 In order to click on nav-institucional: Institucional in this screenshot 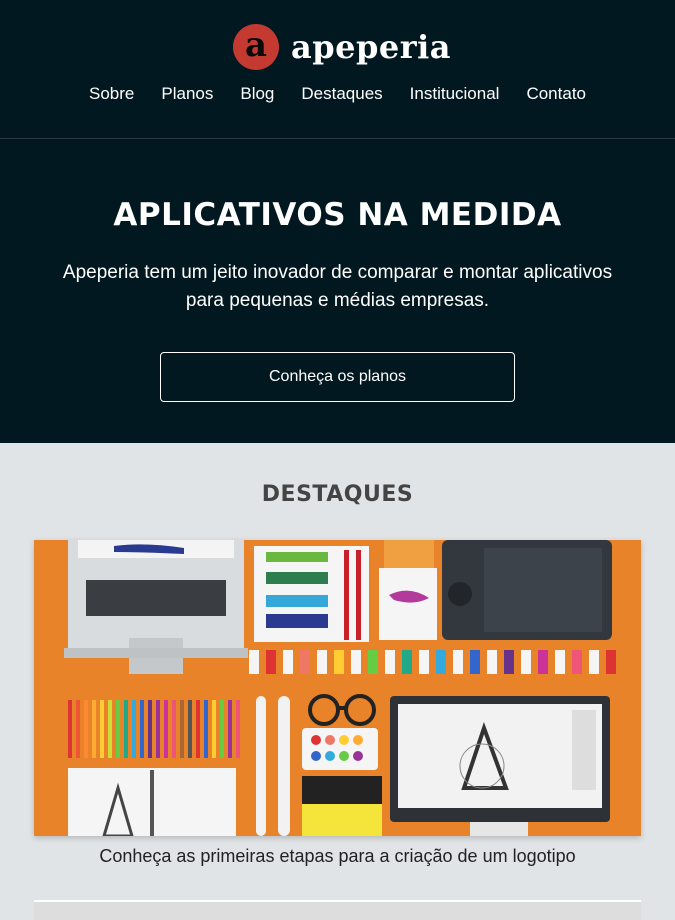, I will do `click(455, 94)`.